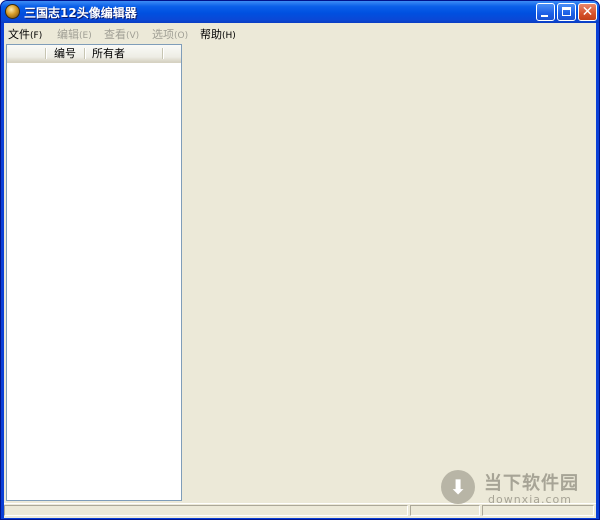 This screenshot has height=520, width=600. What do you see at coordinates (181, 36) in the screenshot?
I see `menu-options-accel: (O)` at bounding box center [181, 36].